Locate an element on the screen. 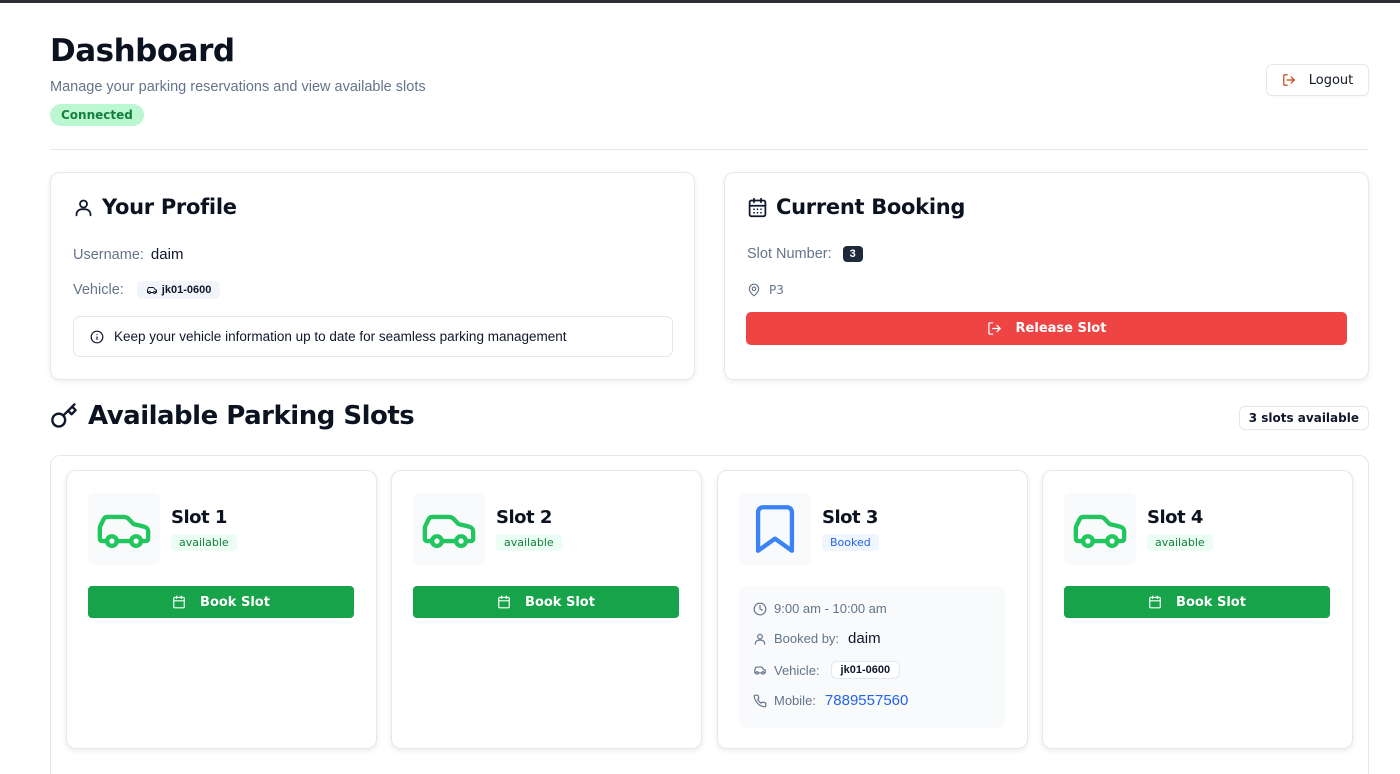  slot-card: Slot 1 available Book Slot is located at coordinates (221, 609).